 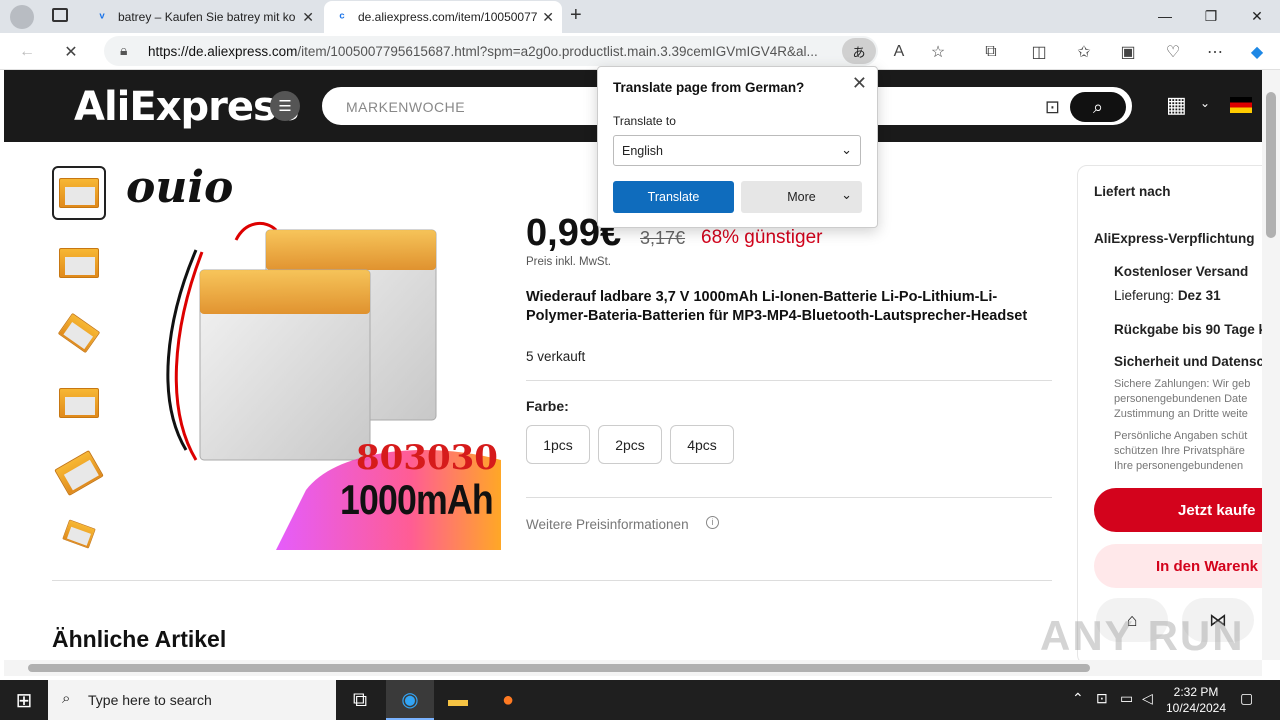 What do you see at coordinates (899, 52) in the screenshot?
I see `read-aloud-icon: A` at bounding box center [899, 52].